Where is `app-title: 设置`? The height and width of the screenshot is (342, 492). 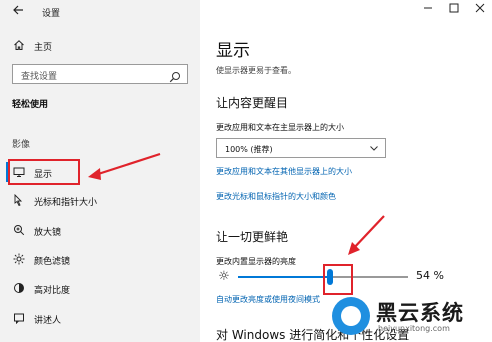 app-title: 设置 is located at coordinates (51, 14).